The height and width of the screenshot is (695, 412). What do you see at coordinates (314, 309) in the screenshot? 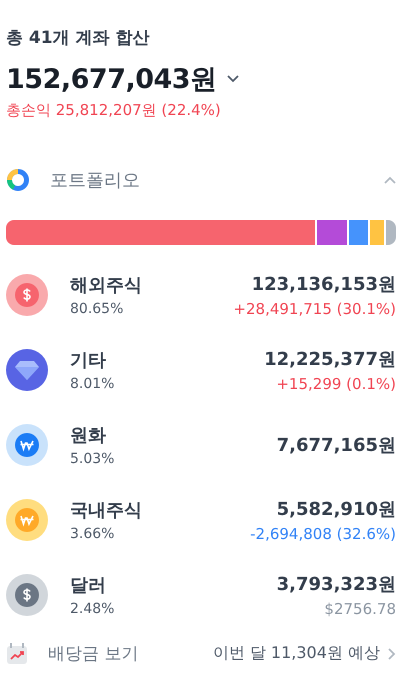
I see `asset-change: +28,491,715 (30.1%)` at bounding box center [314, 309].